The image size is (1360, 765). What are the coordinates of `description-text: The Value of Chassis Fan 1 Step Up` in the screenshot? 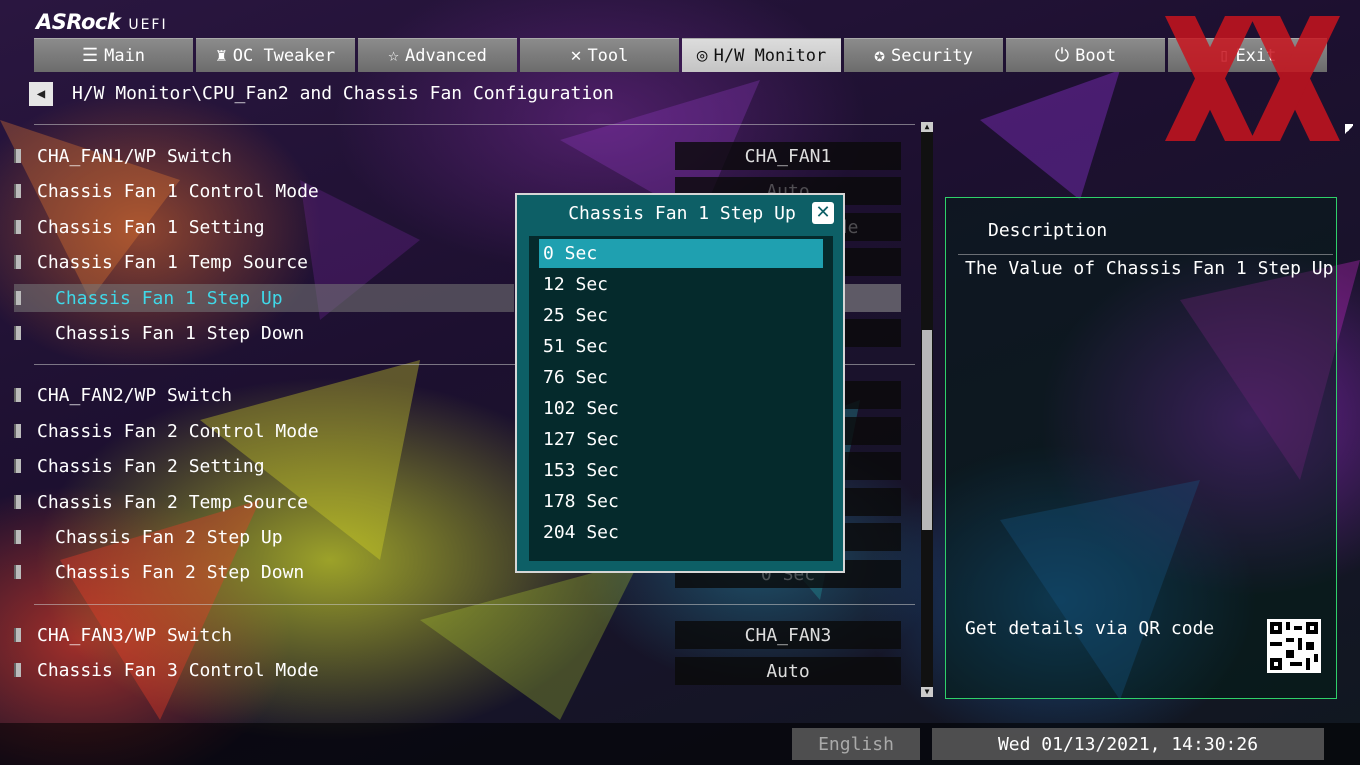 It's located at (1149, 268).